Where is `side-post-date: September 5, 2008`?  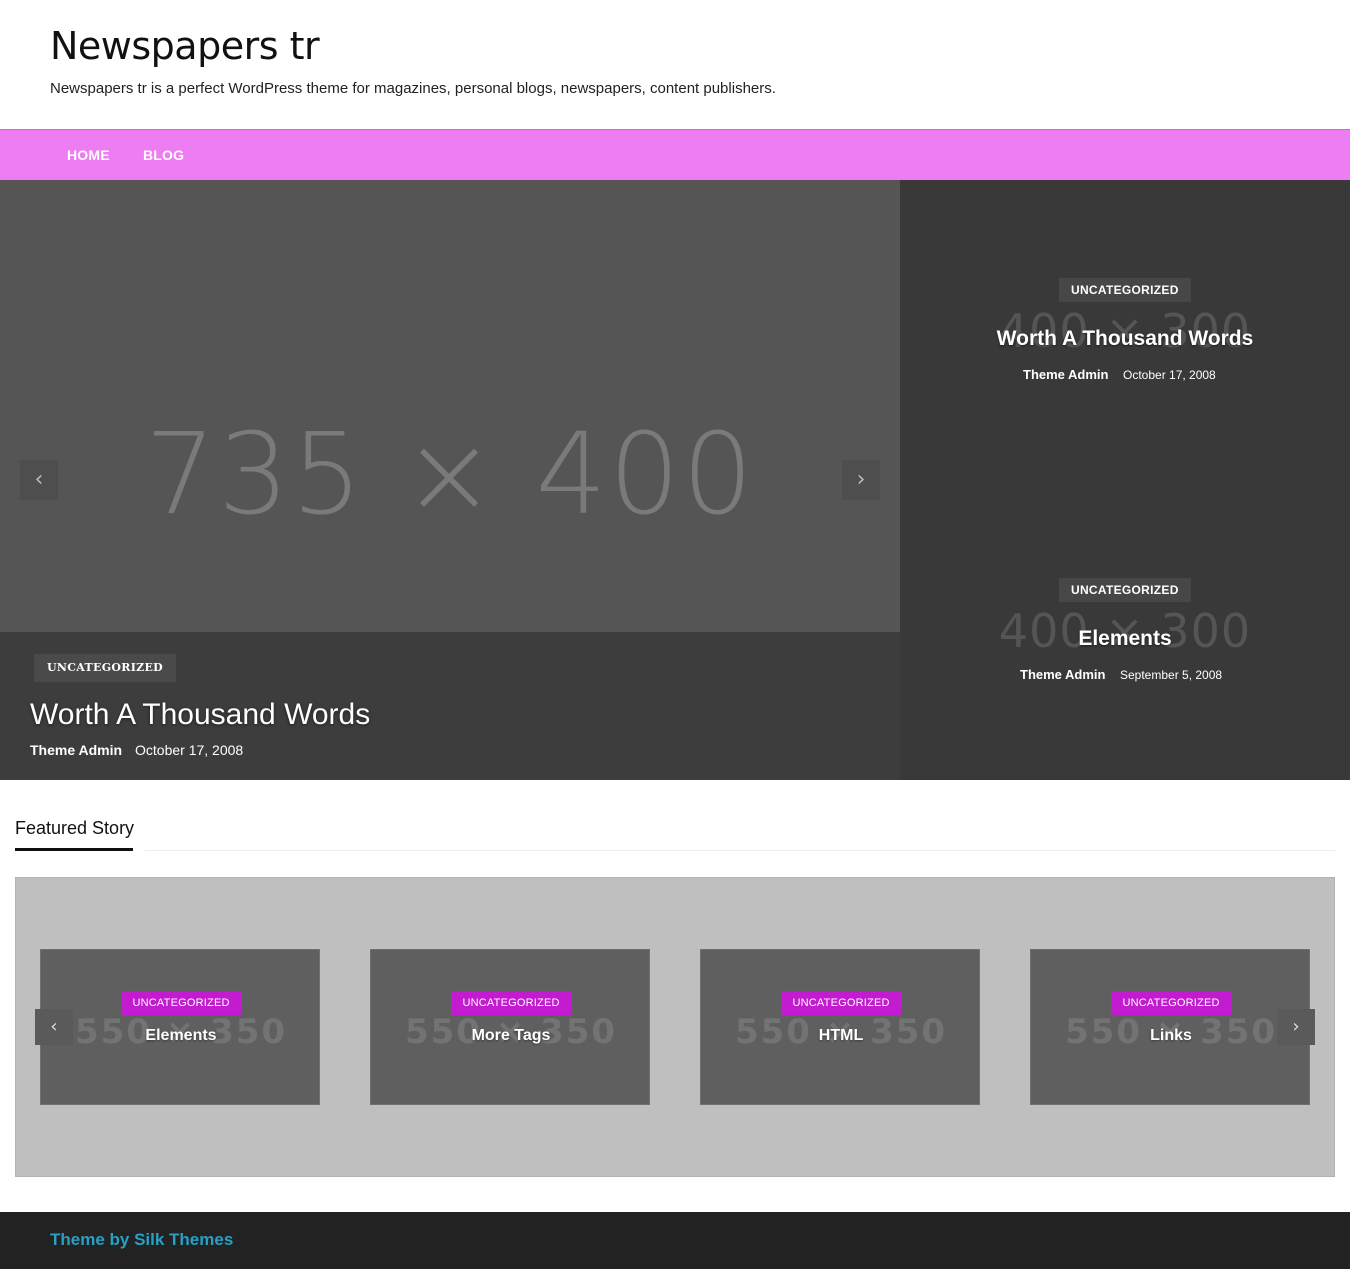
side-post-date: September 5, 2008 is located at coordinates (1171, 675).